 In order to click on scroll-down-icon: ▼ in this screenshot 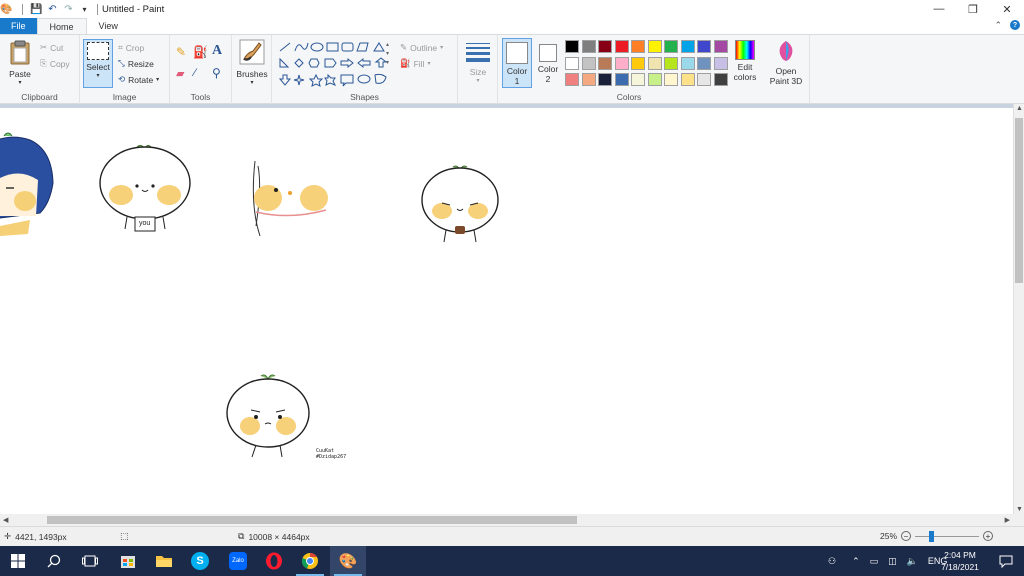, I will do `click(1019, 509)`.